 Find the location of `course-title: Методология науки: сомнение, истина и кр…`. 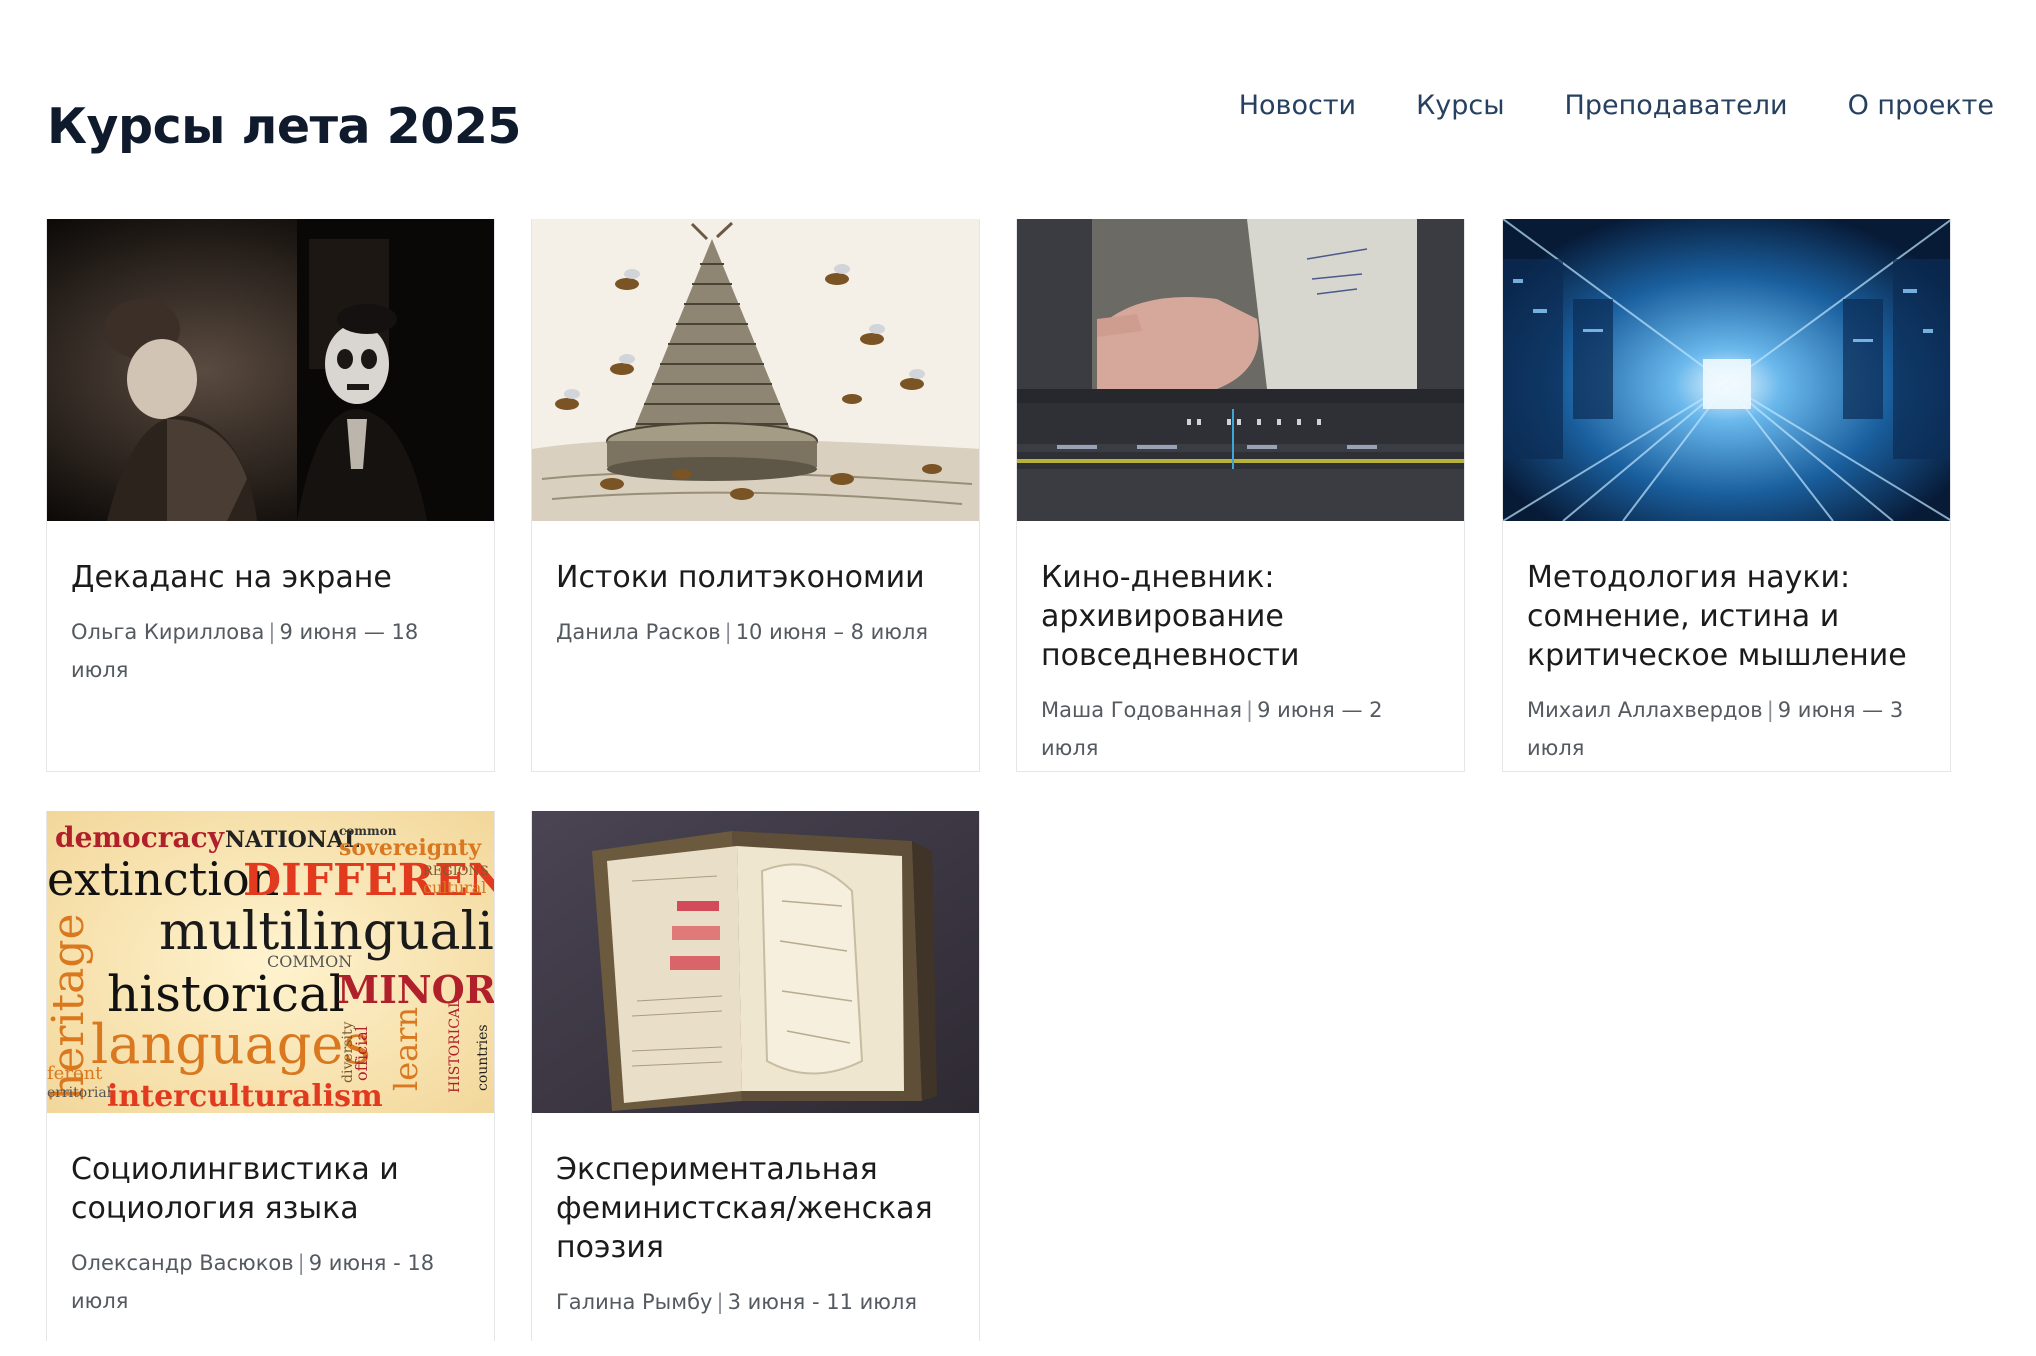

course-title: Методология науки: сомнение, истина и кр… is located at coordinates (1726, 616).